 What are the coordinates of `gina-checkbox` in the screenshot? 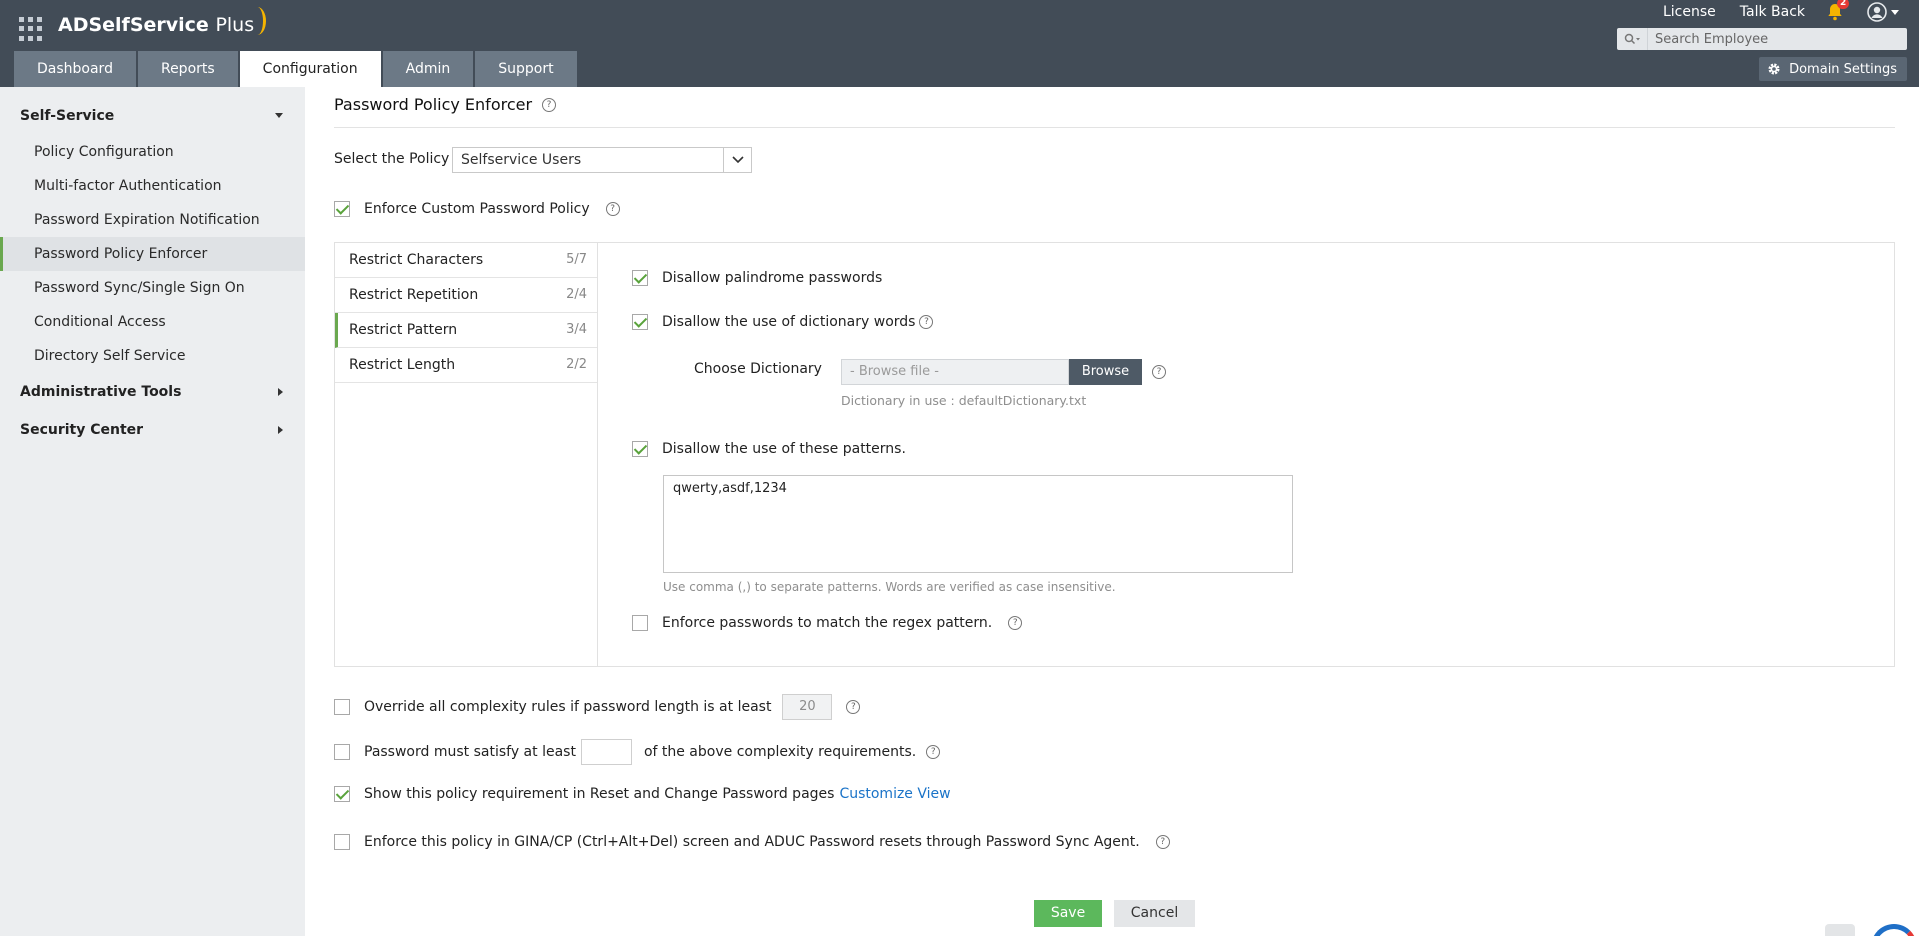 It's located at (342, 842).